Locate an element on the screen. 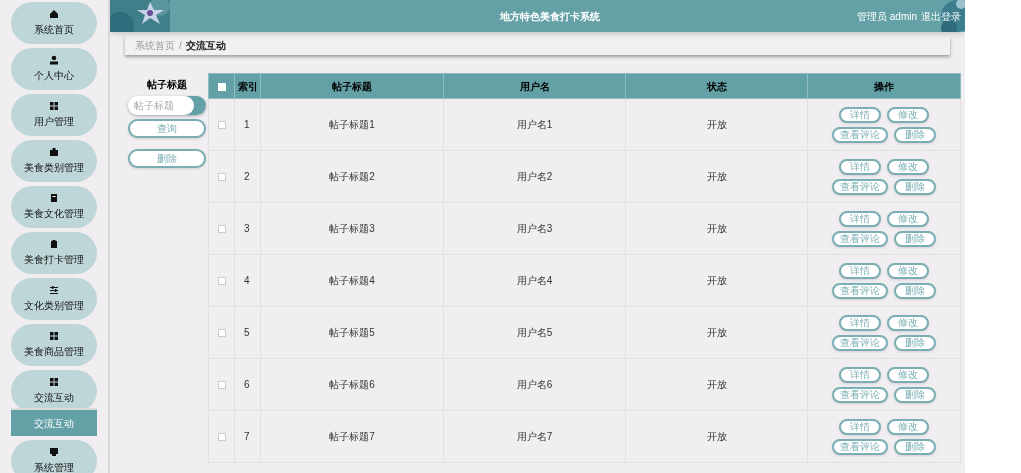 This screenshot has height=473, width=1021. table-cell: 3 is located at coordinates (247, 228).